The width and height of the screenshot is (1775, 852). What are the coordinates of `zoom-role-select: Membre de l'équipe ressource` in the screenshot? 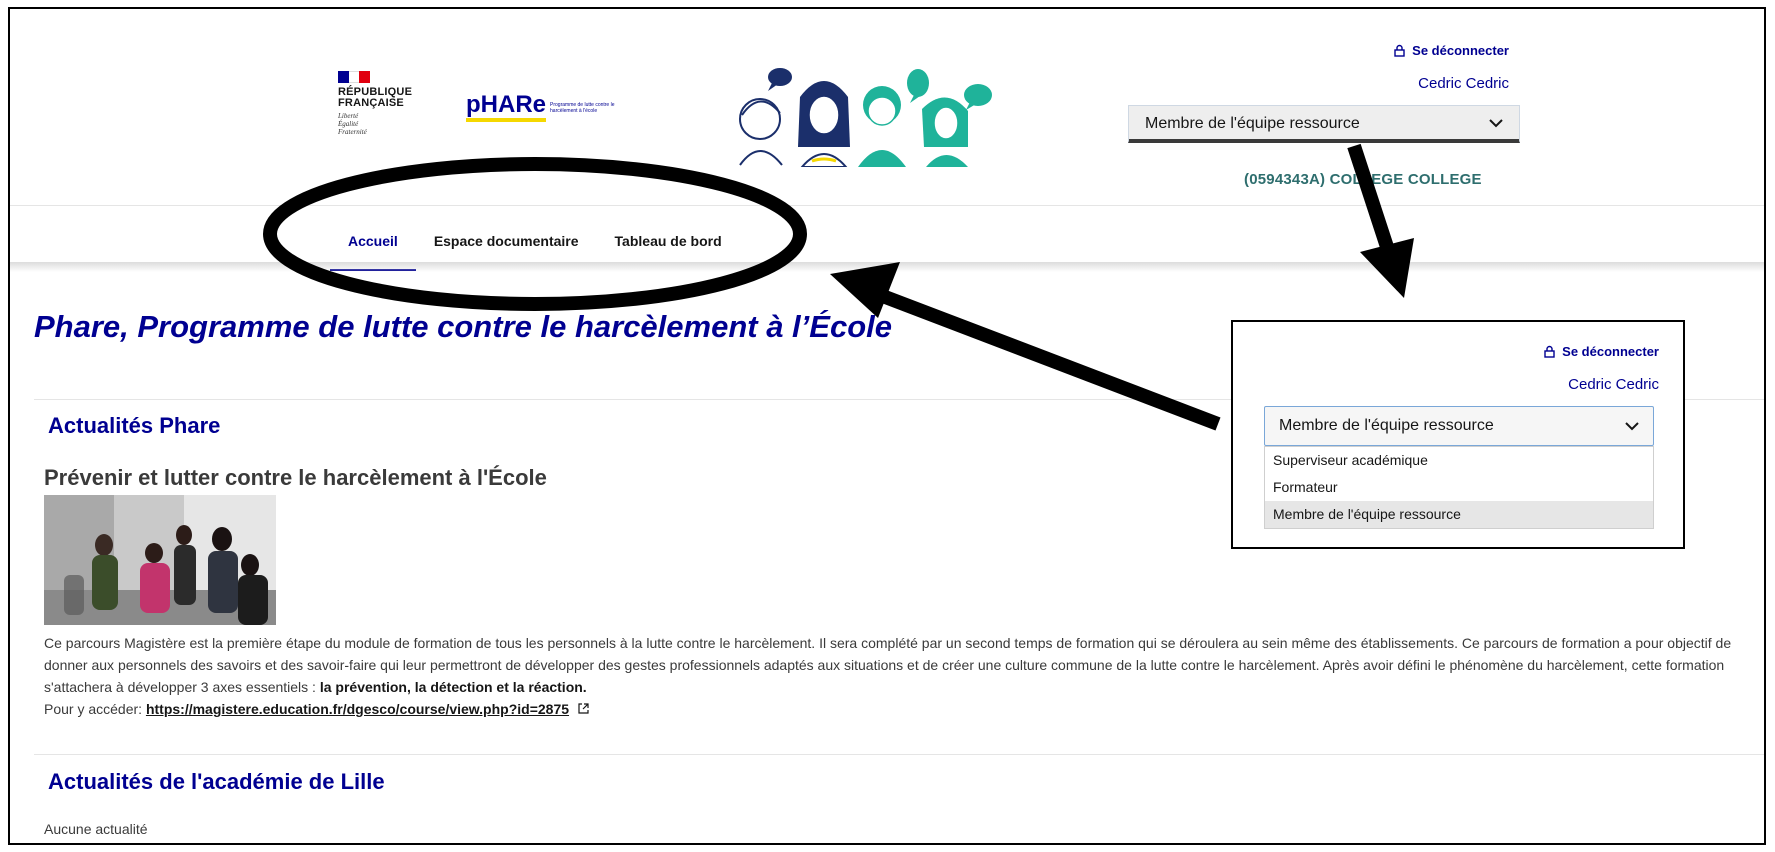 It's located at (1459, 426).